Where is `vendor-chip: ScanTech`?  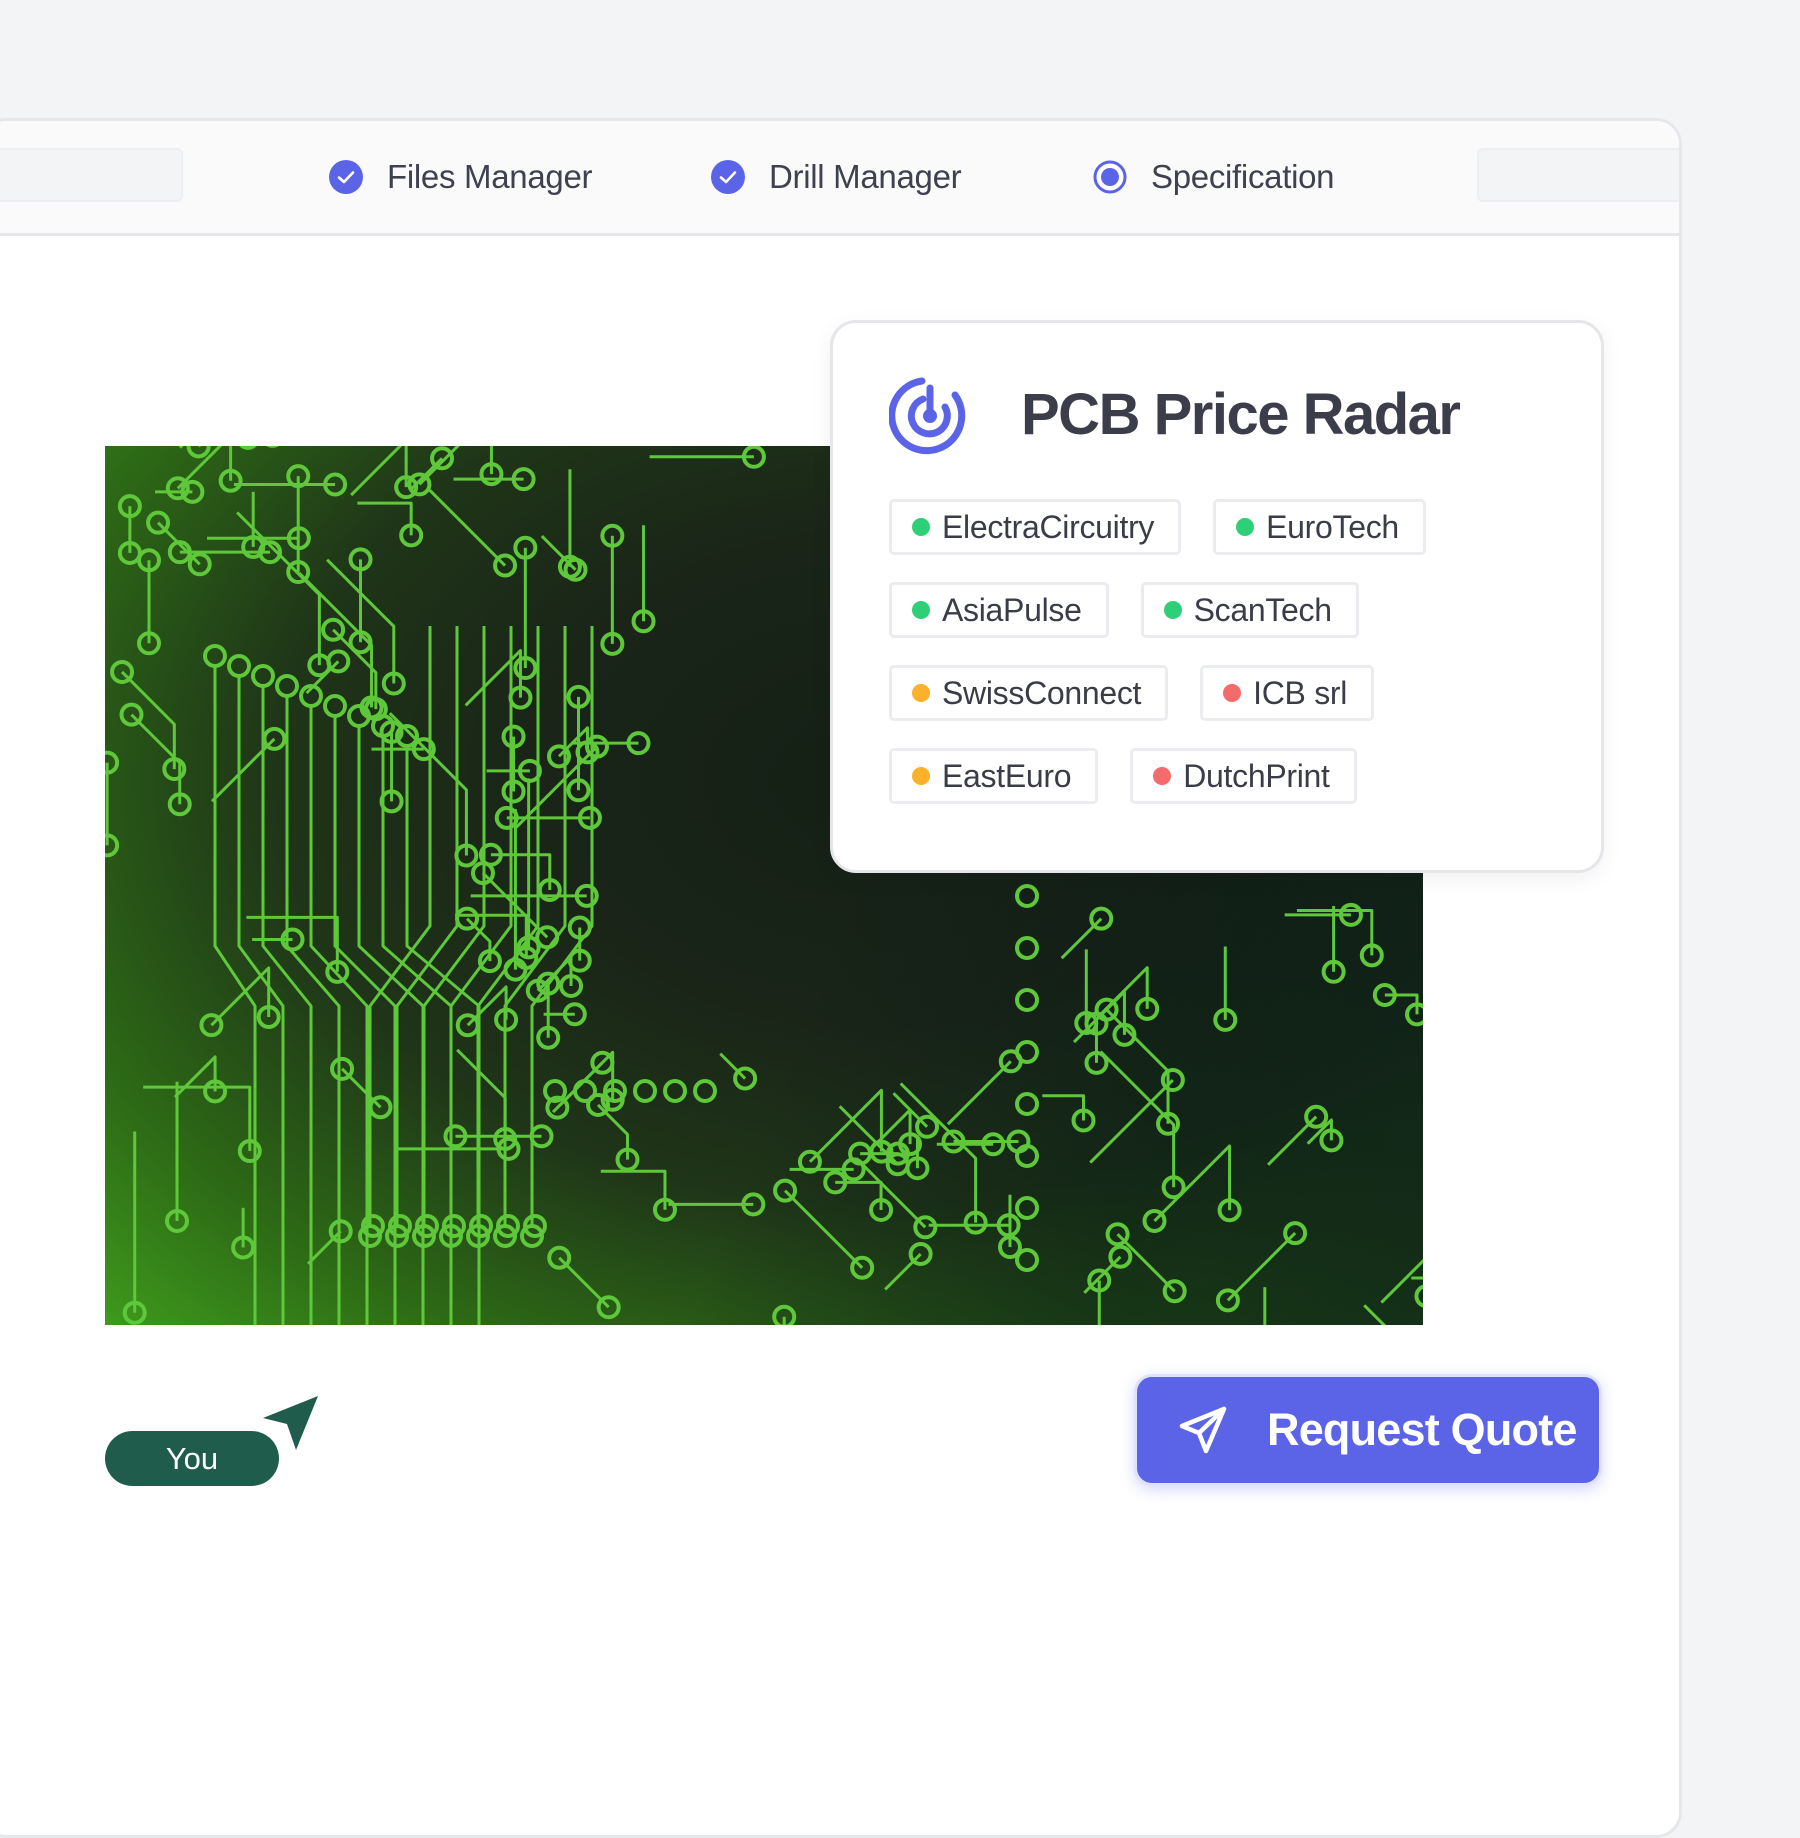
vendor-chip: ScanTech is located at coordinates (1250, 610).